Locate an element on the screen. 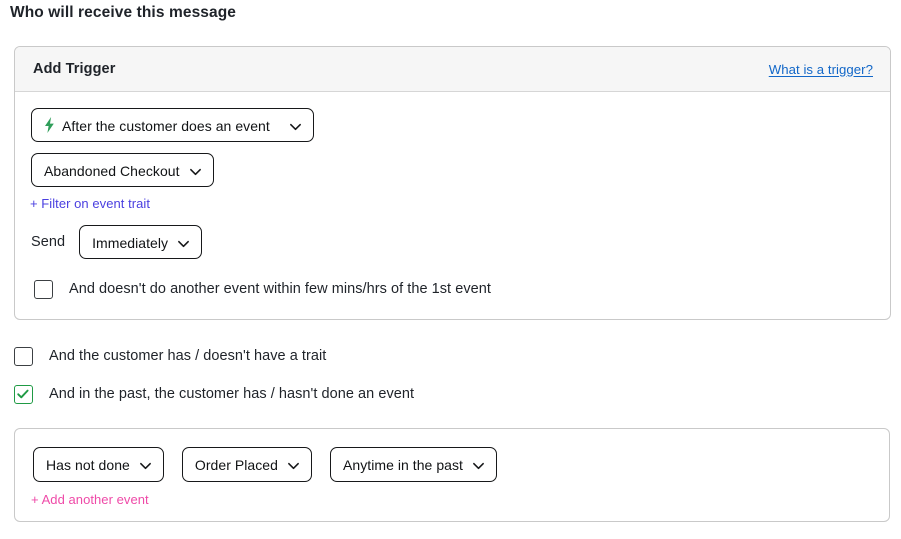  send-label: Send is located at coordinates (48, 242).